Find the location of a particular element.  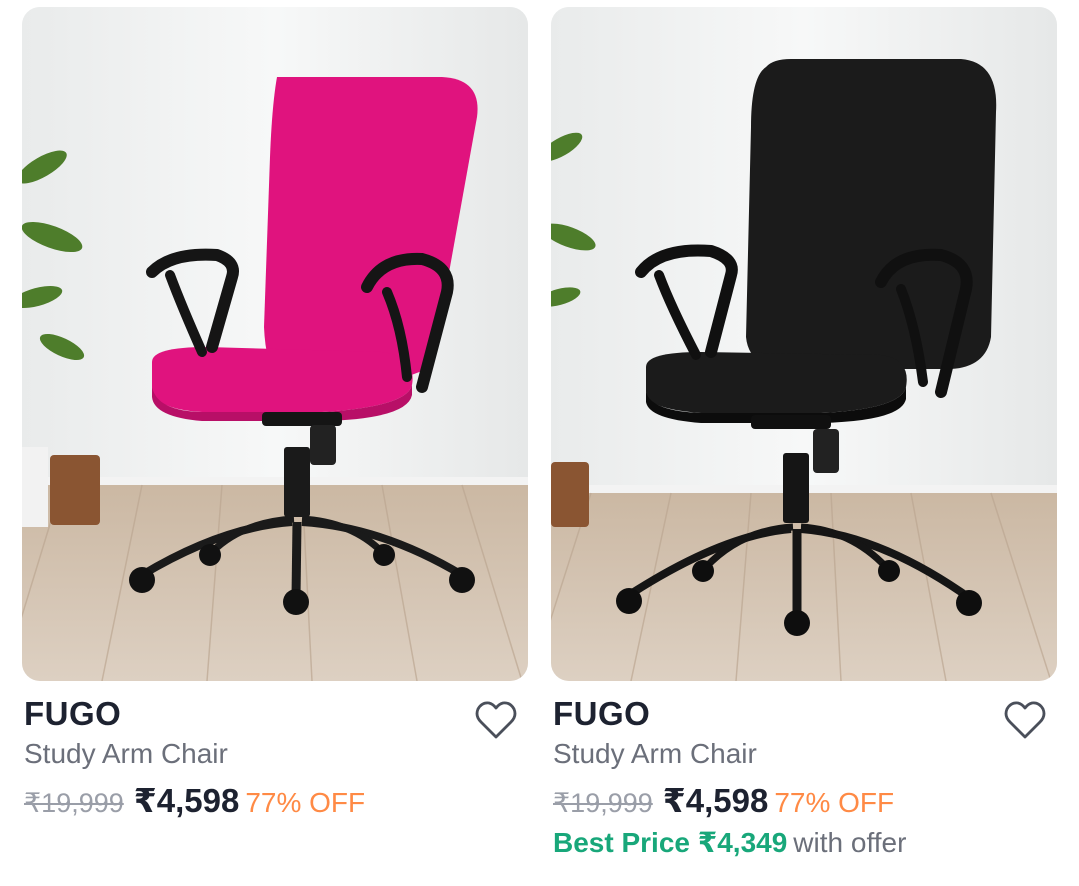

best-price: Best Price ₹4,349 is located at coordinates (670, 842).